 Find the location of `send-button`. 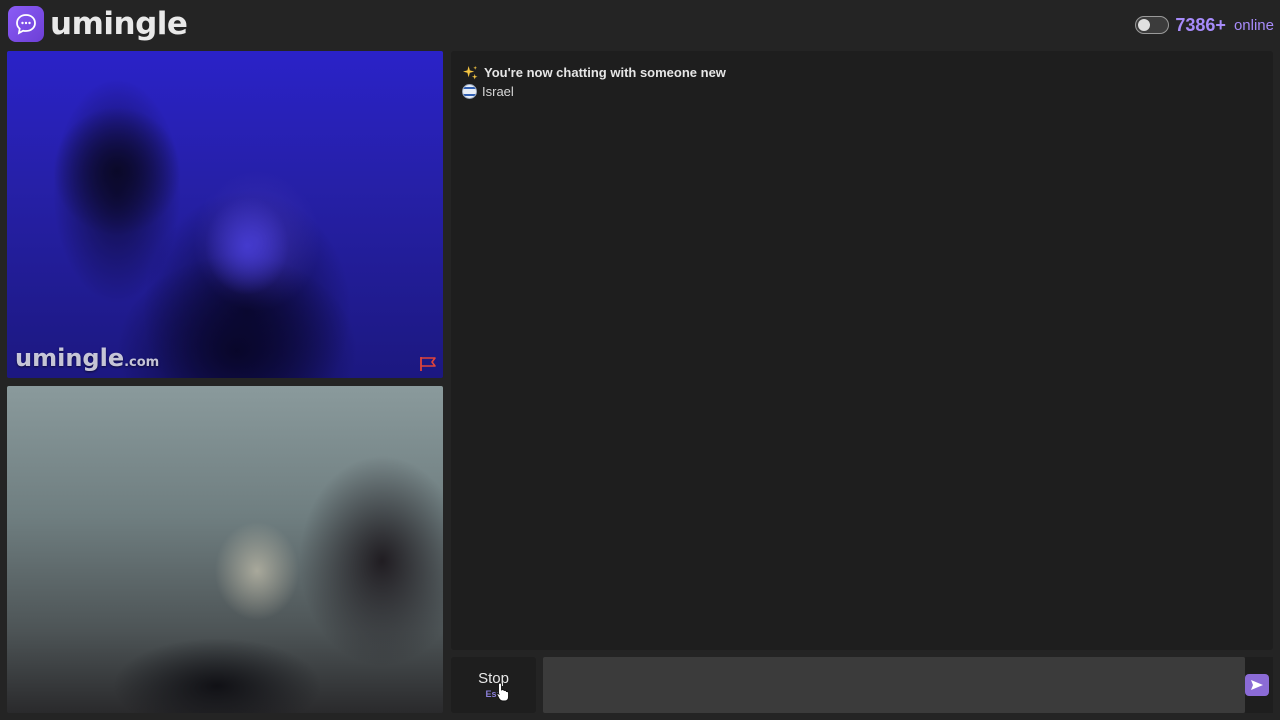

send-button is located at coordinates (1257, 685).